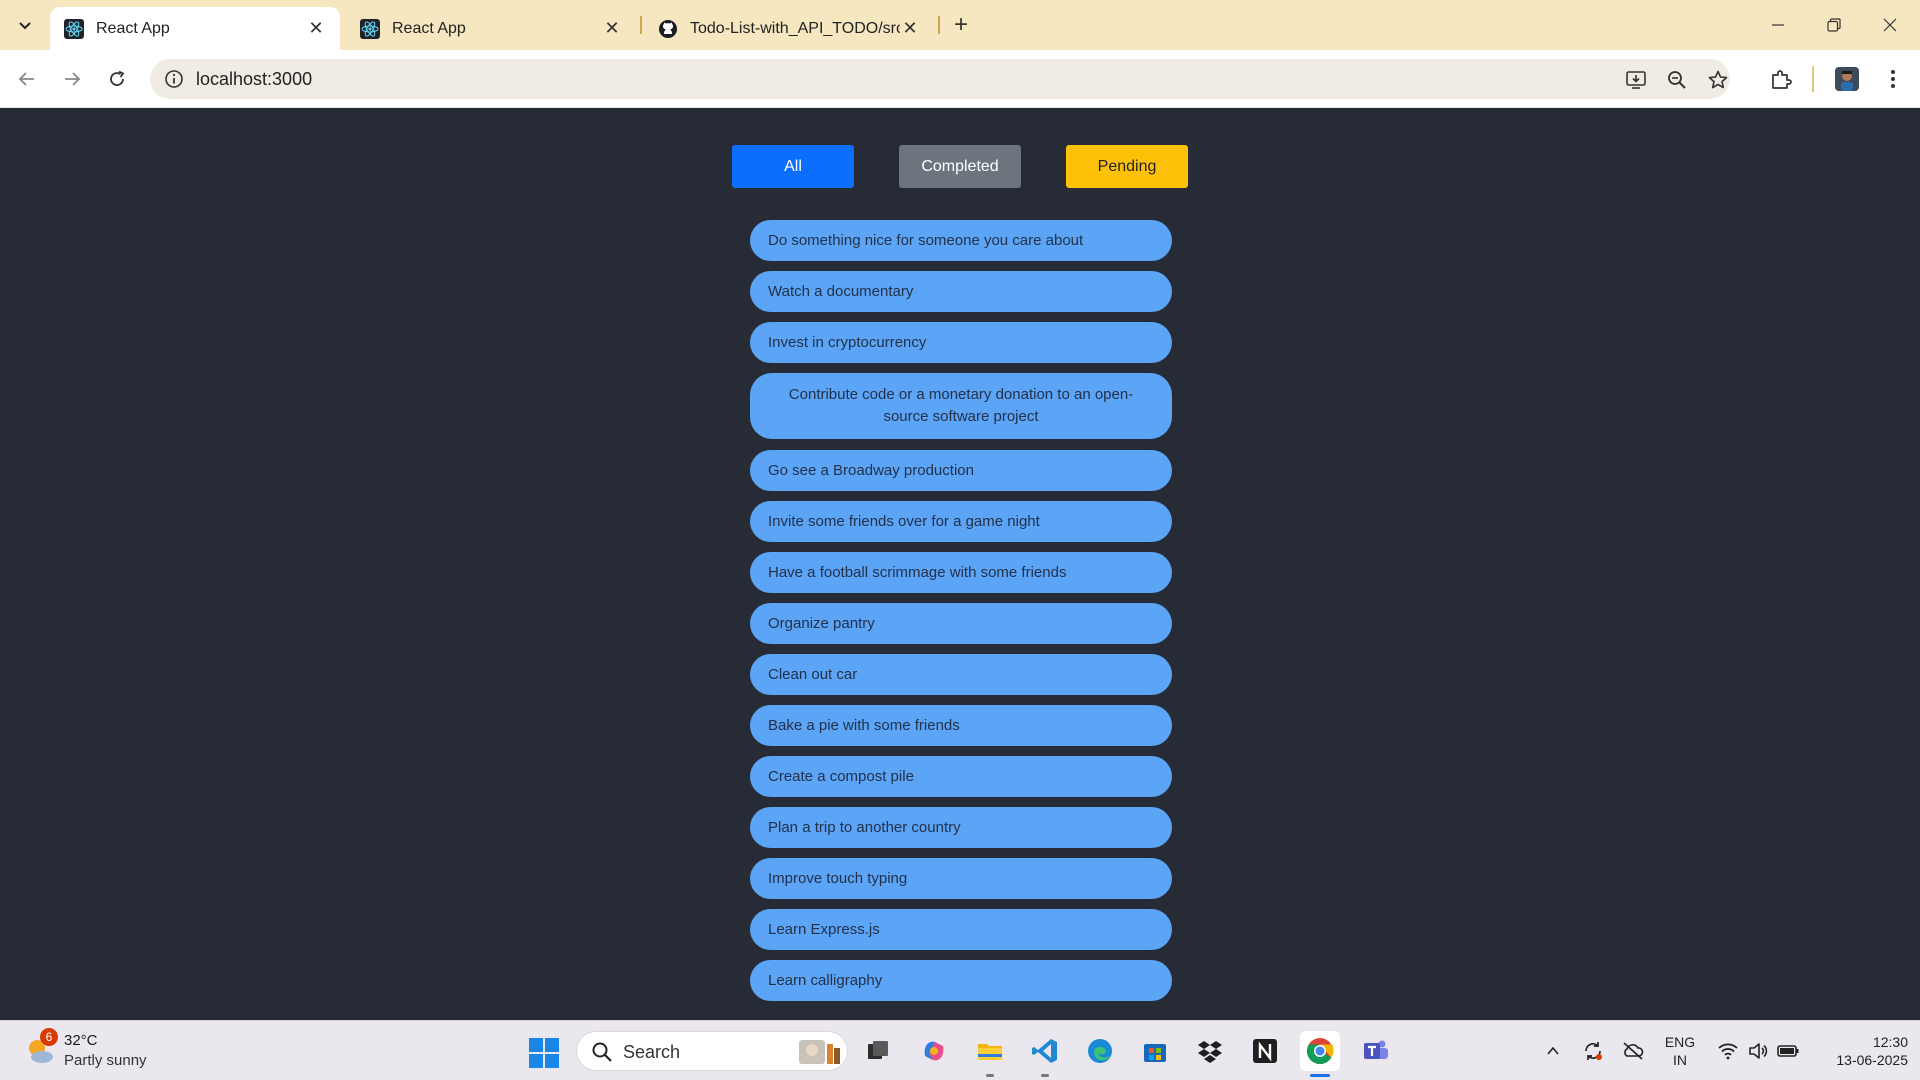 Image resolution: width=1920 pixels, height=1080 pixels. Describe the element at coordinates (934, 1051) in the screenshot. I see `copilot-icon` at that location.